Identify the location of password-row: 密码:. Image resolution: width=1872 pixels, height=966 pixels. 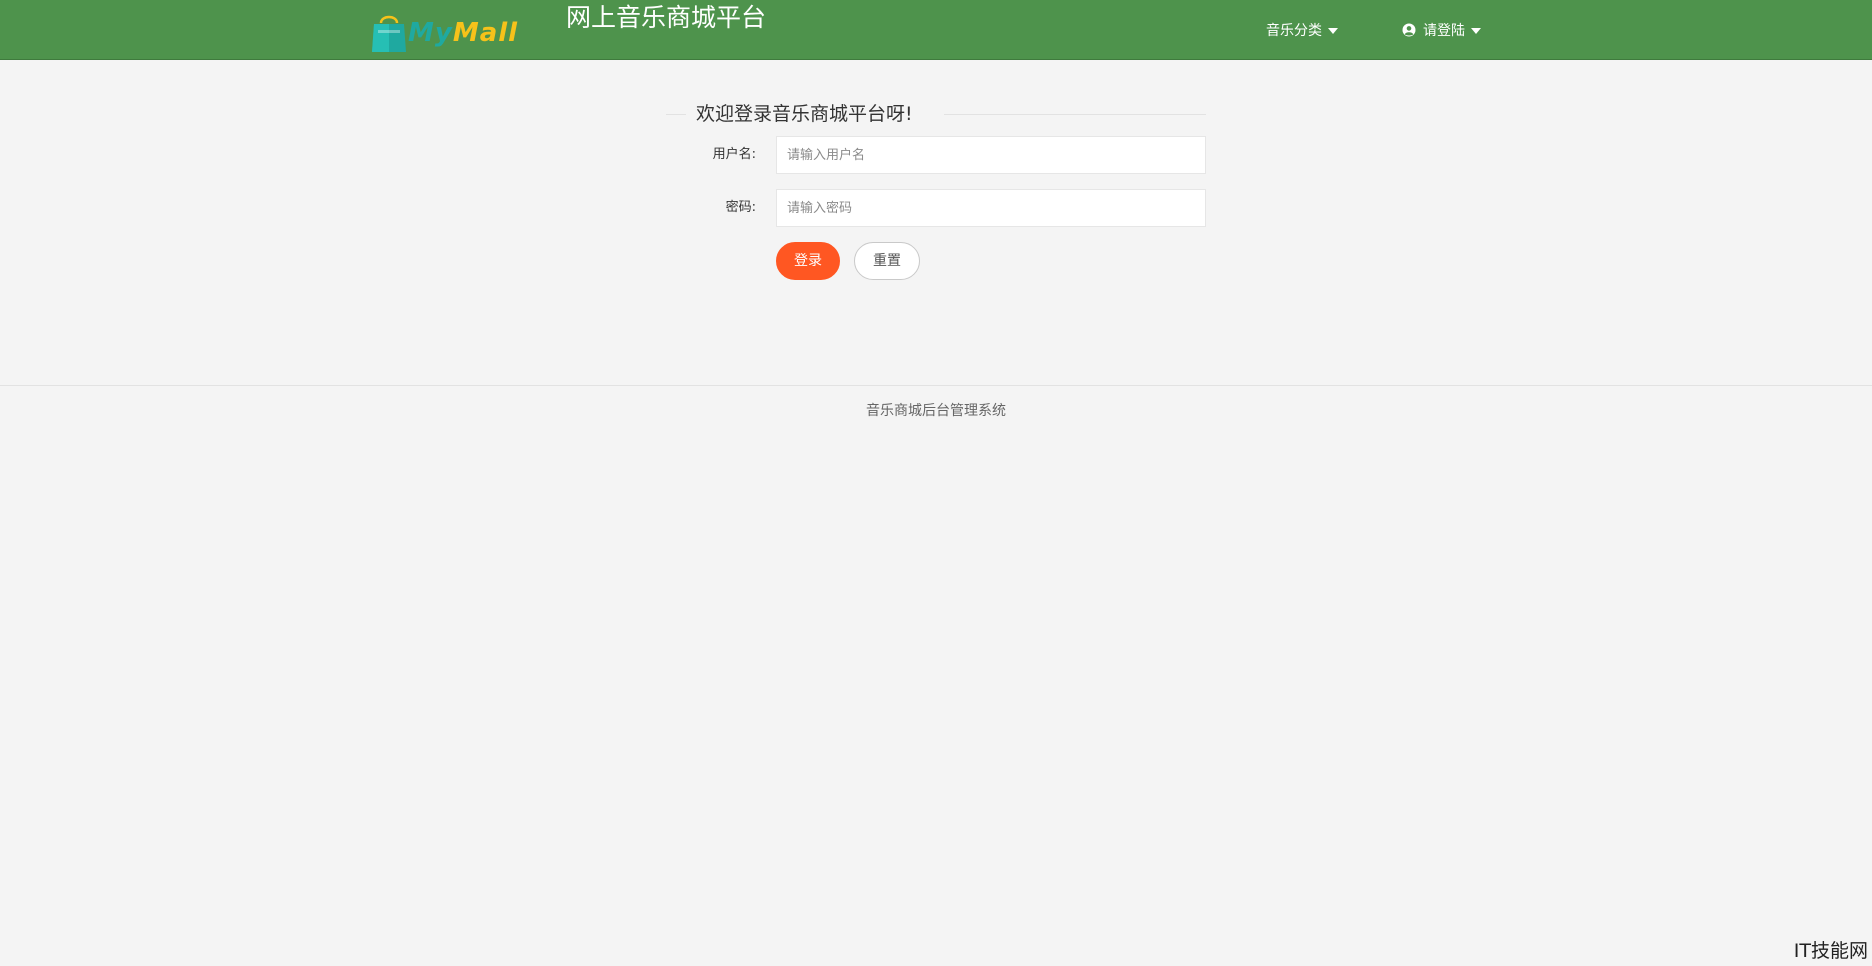
(936, 208).